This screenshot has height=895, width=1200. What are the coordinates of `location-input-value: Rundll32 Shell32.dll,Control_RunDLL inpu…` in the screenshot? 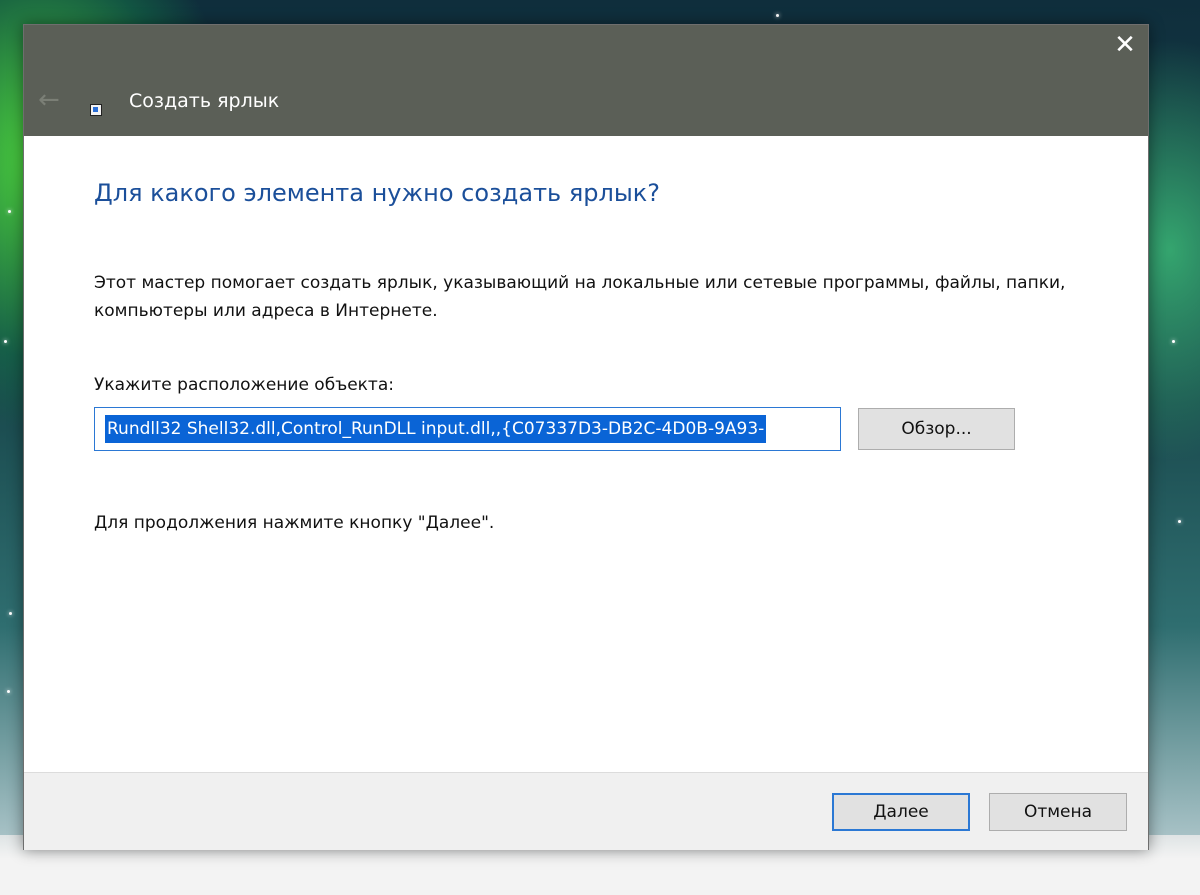 It's located at (436, 429).